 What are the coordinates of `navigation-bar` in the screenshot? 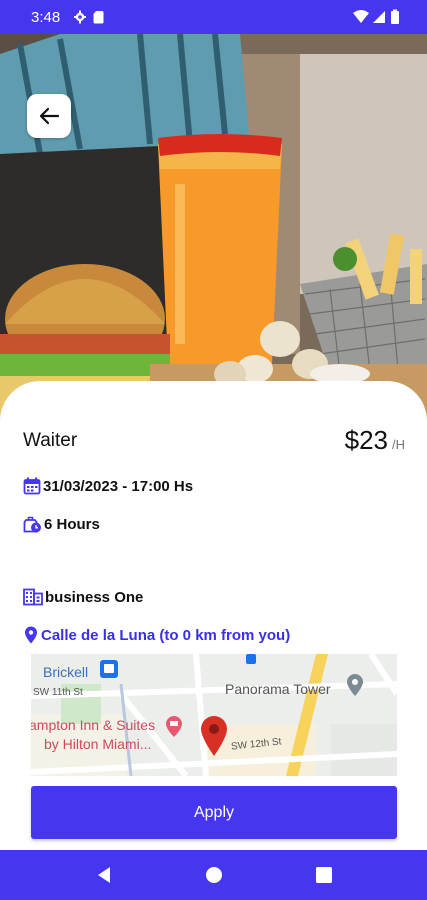 It's located at (213, 875).